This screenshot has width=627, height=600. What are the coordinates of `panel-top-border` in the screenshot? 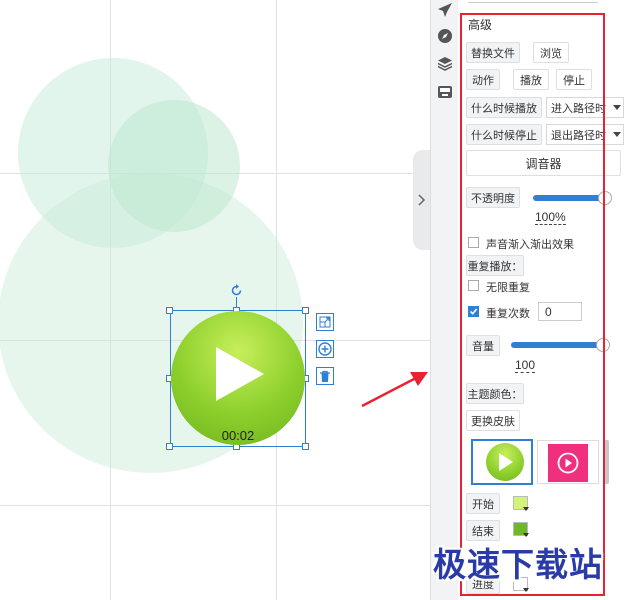 It's located at (533, 1).